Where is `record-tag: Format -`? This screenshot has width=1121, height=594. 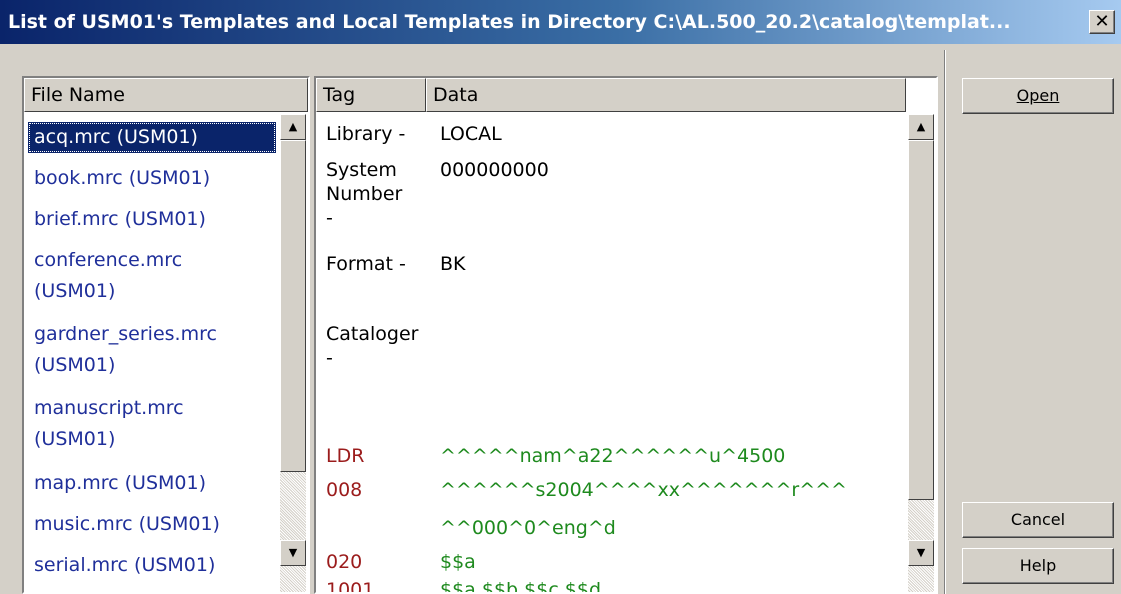 record-tag: Format - is located at coordinates (366, 264).